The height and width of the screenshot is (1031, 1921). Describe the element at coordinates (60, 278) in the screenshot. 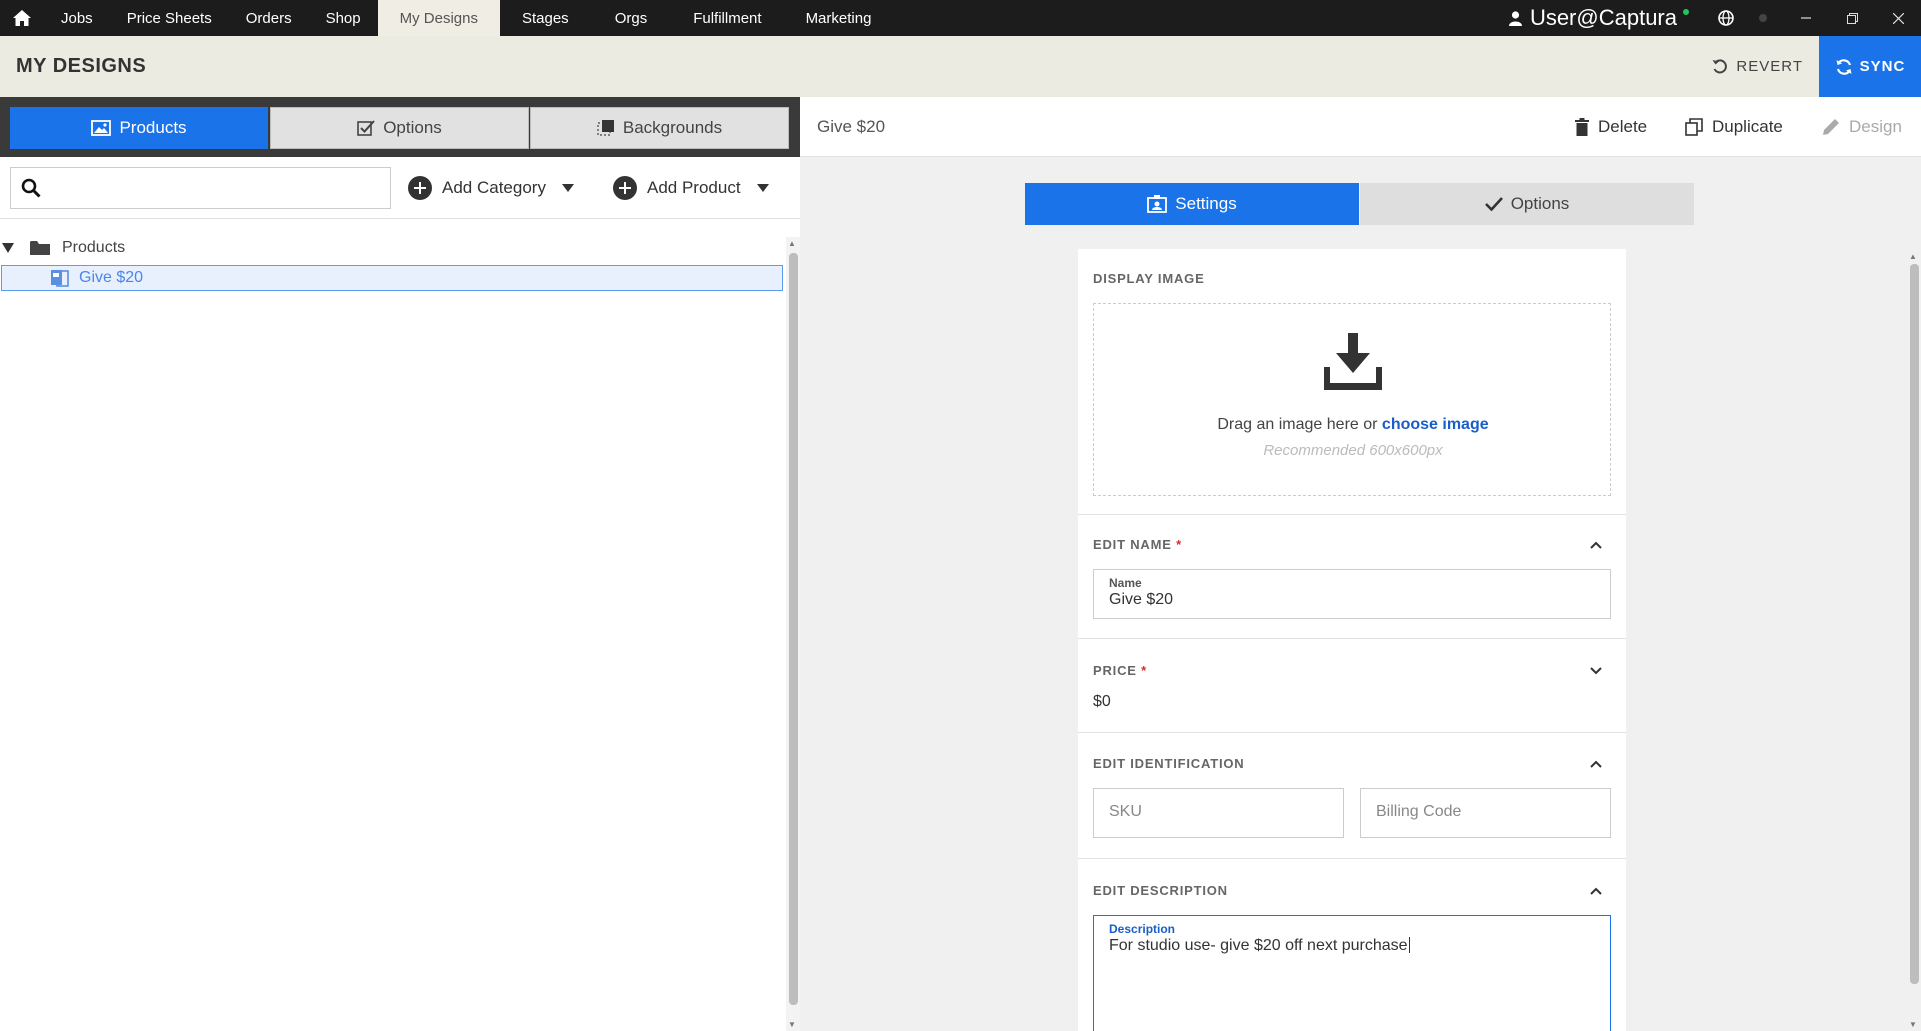

I see `product-icon` at that location.